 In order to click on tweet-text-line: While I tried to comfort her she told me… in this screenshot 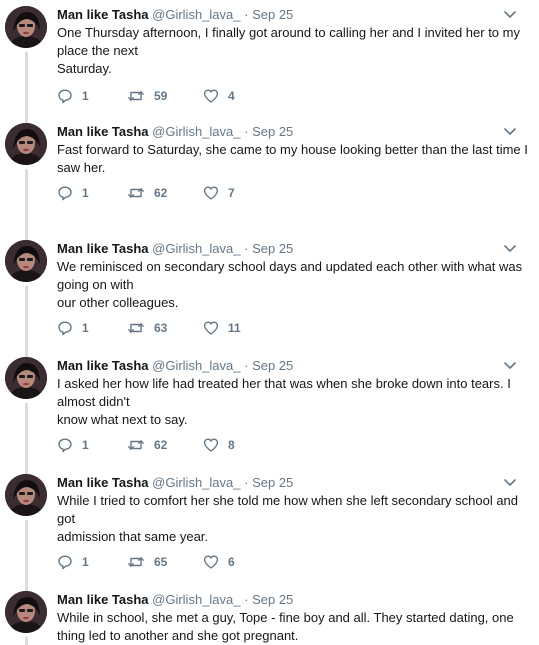, I will do `click(288, 500)`.